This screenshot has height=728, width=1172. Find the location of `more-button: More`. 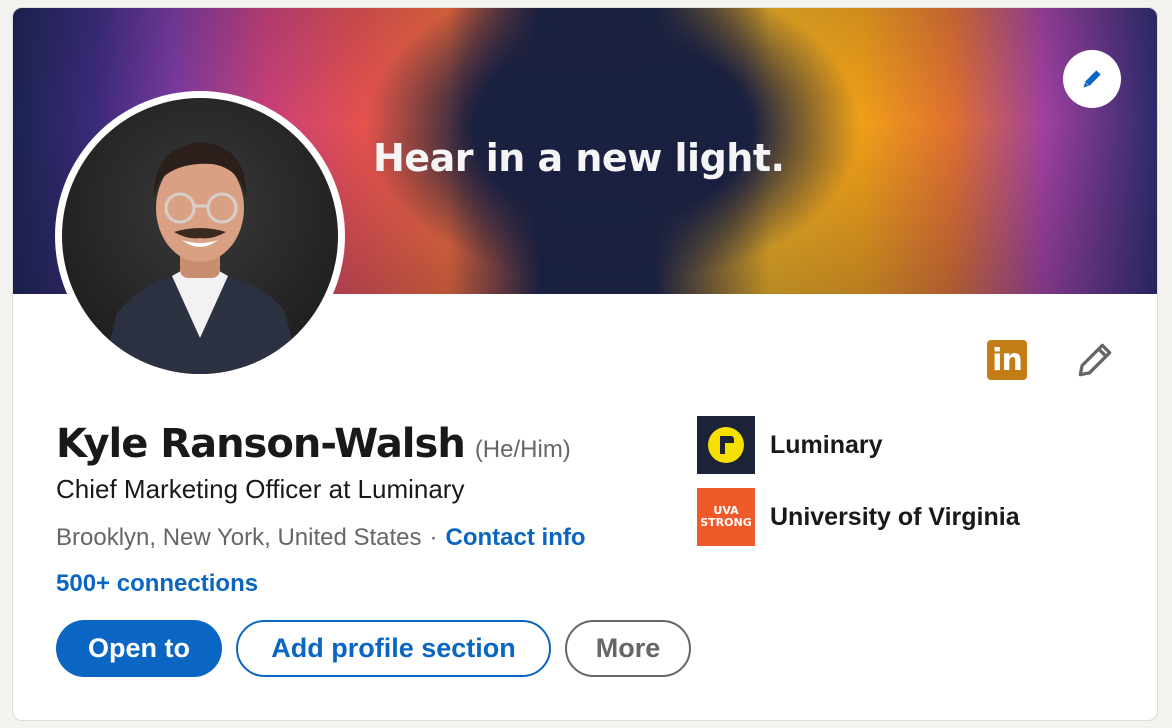

more-button: More is located at coordinates (628, 648).